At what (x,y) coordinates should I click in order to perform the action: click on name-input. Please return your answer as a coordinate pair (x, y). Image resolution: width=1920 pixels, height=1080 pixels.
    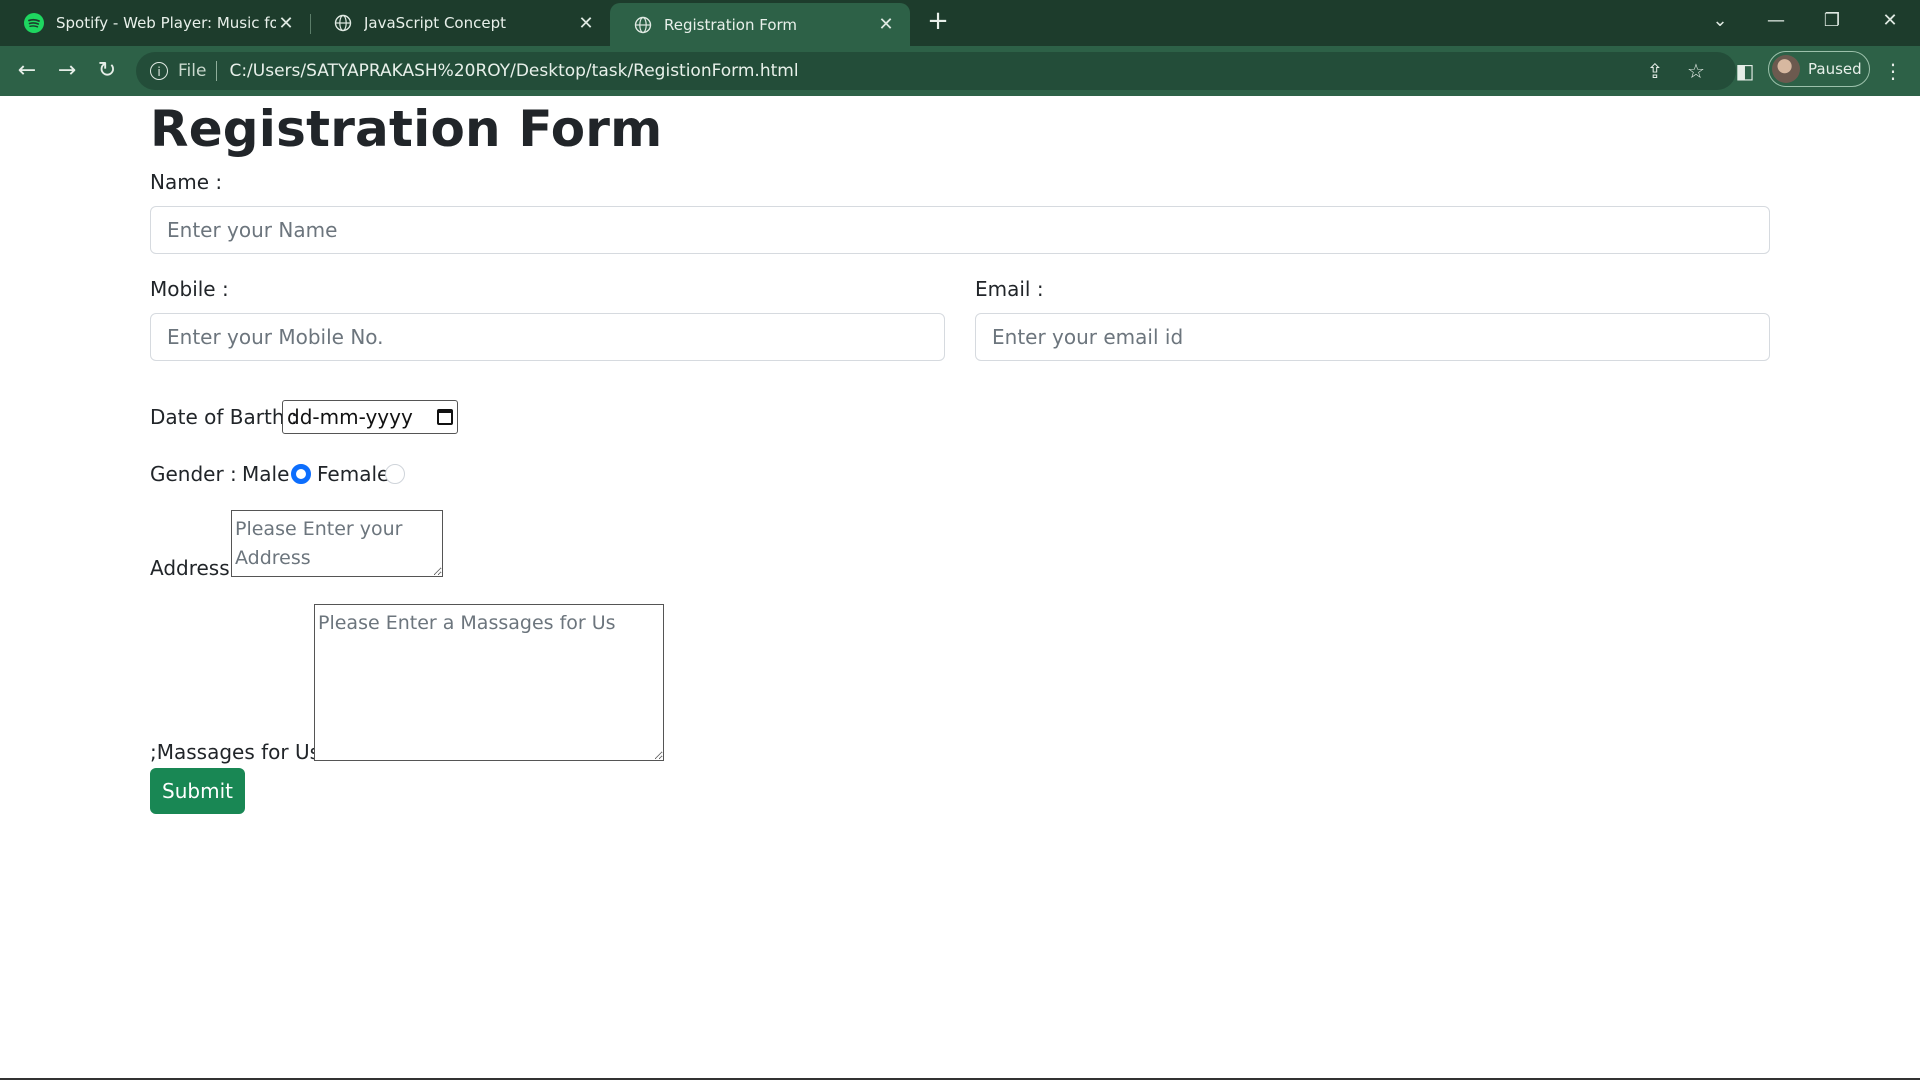
    Looking at the image, I should click on (960, 230).